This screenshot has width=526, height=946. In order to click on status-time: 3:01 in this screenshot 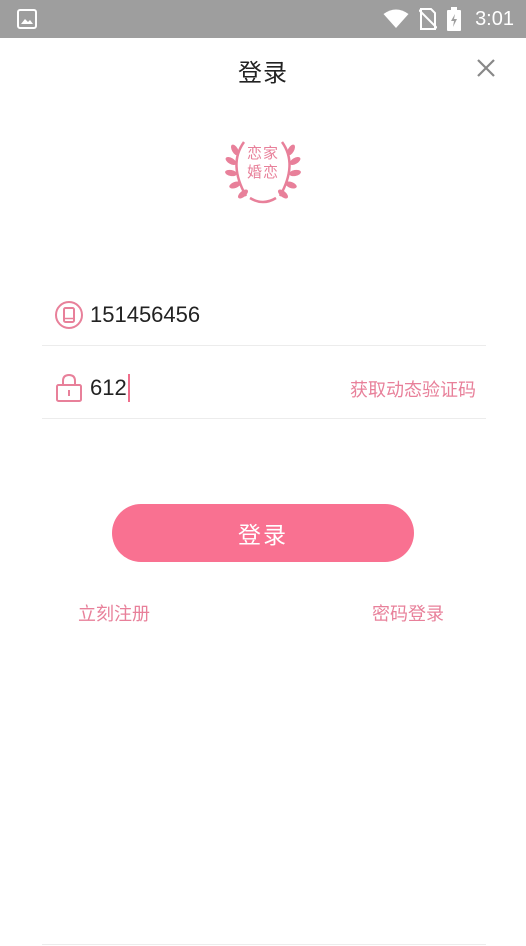, I will do `click(494, 18)`.